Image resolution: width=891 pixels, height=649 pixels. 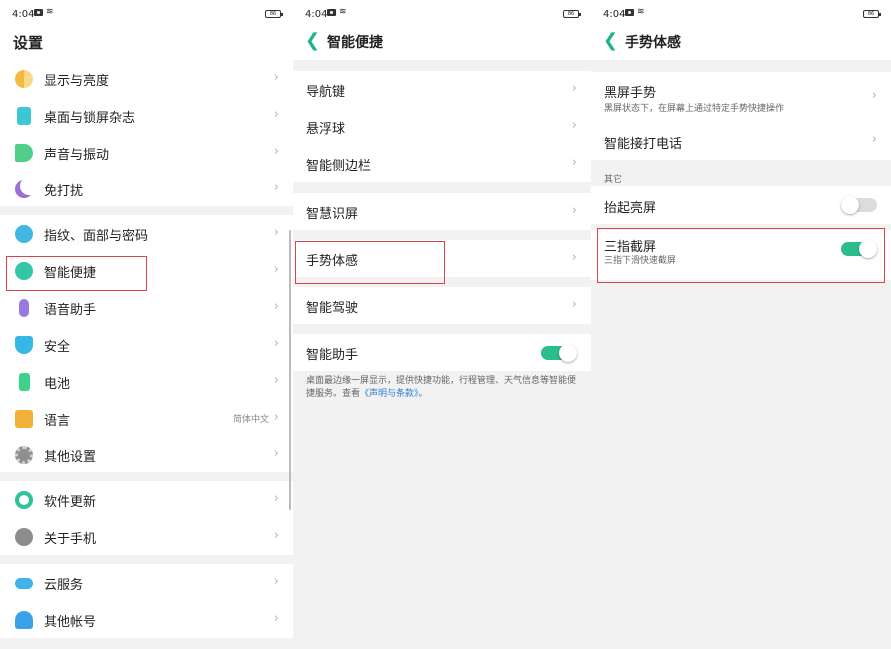 I want to click on settings-item-voice: 语音助手 ›, so click(x=146, y=307).